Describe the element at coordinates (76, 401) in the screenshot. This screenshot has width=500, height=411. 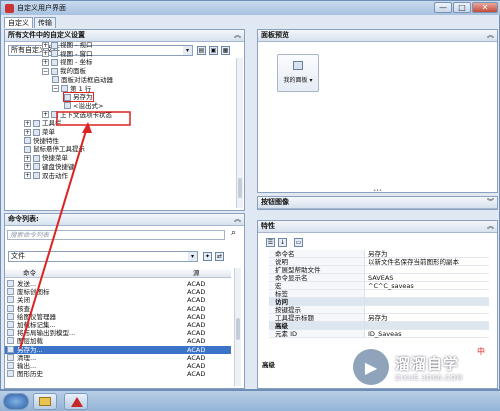
I see `autocad-taskbar-icon` at that location.